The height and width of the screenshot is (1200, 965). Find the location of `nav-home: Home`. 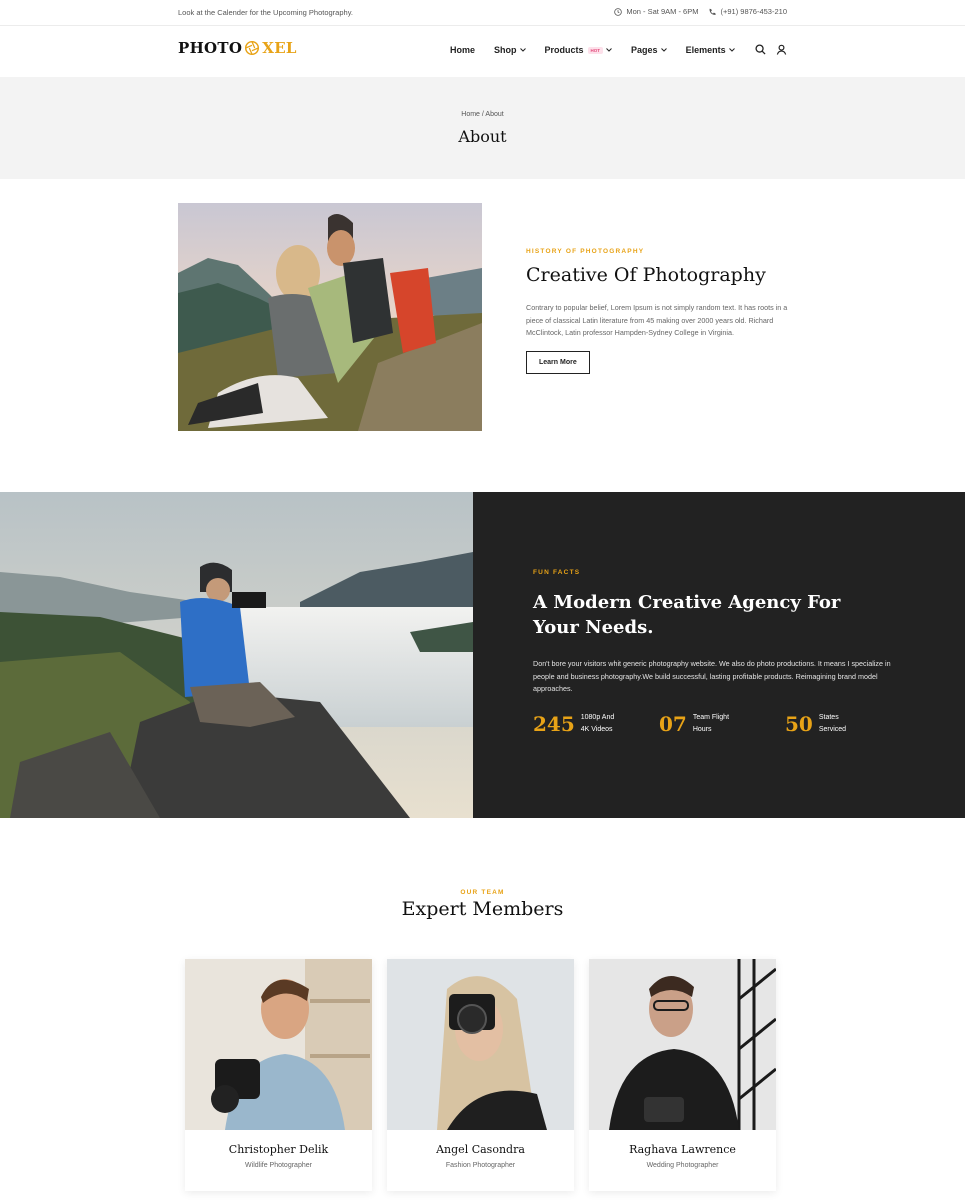

nav-home: Home is located at coordinates (462, 50).